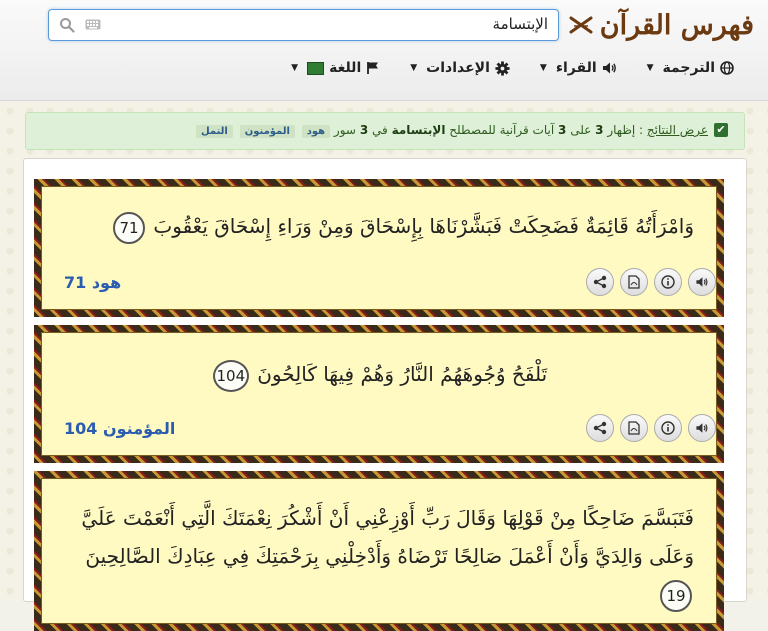 The height and width of the screenshot is (631, 768). I want to click on site-logo: فهرس القرآن, so click(661, 25).